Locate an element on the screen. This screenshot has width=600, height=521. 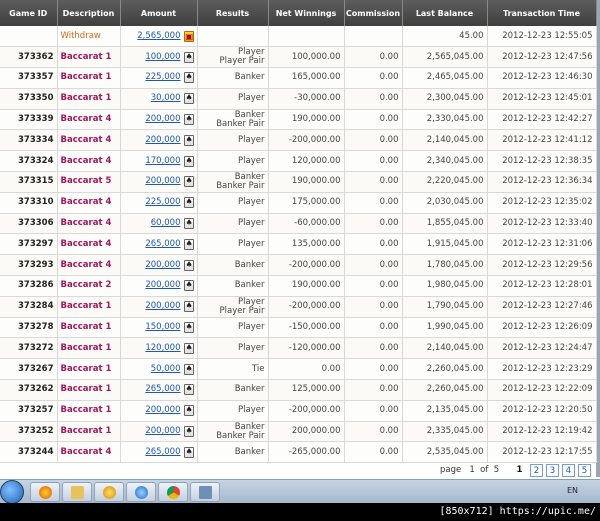
description-cell: Withdraw is located at coordinates (89, 37).